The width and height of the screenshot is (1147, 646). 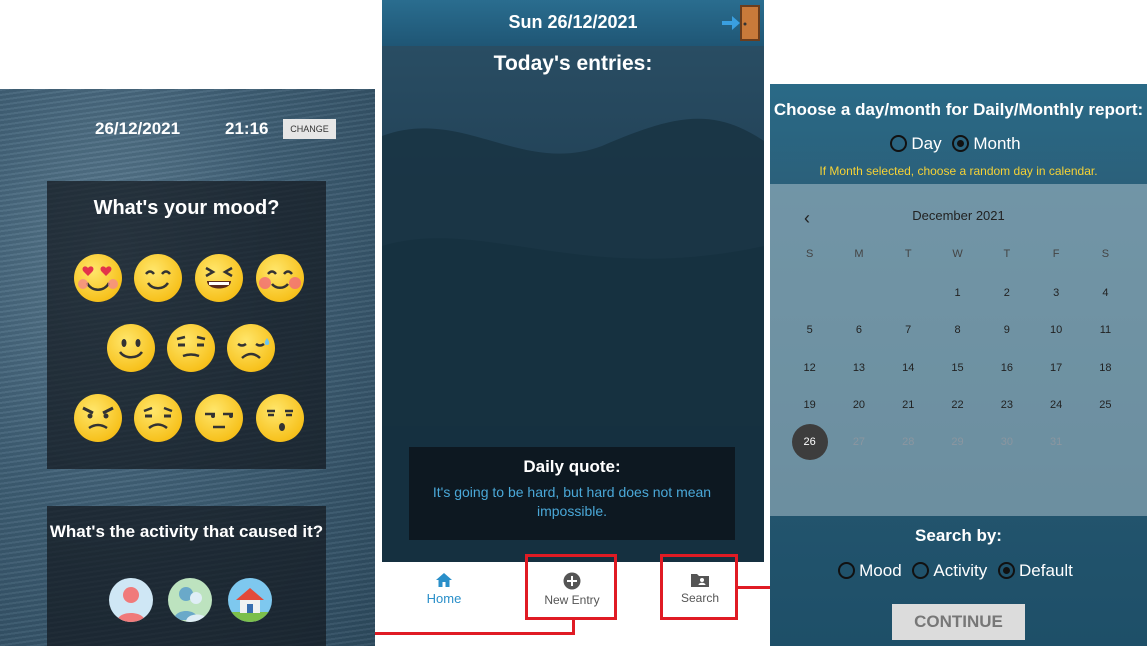 I want to click on day-label: Day, so click(x=926, y=143).